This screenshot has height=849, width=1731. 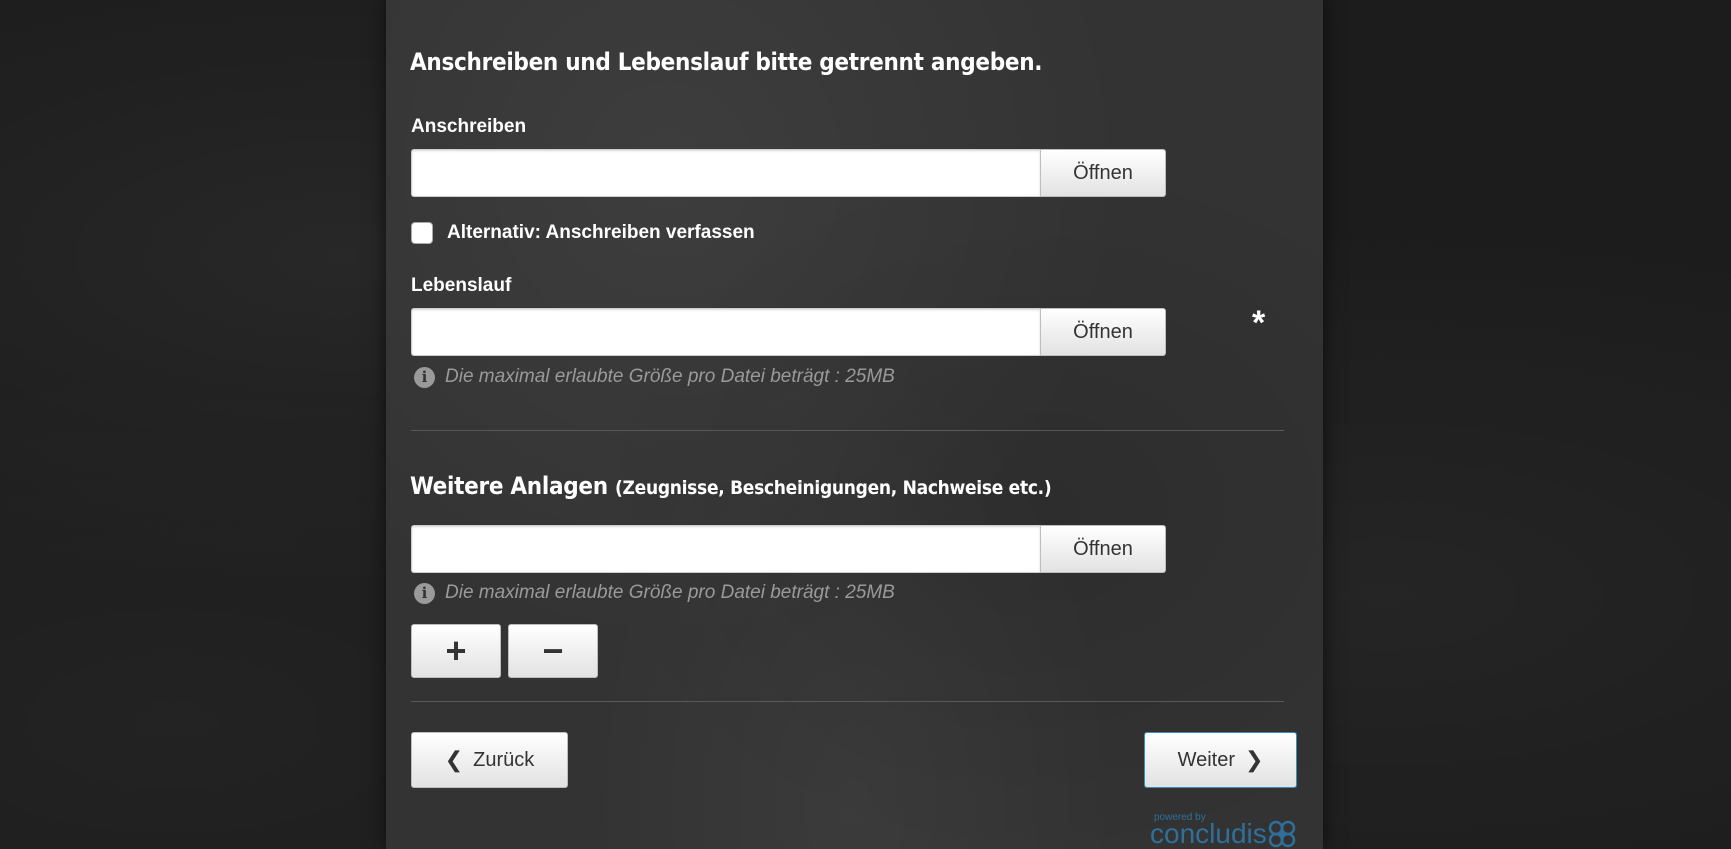 I want to click on attachment-open-button: Öffnen, so click(x=1103, y=549).